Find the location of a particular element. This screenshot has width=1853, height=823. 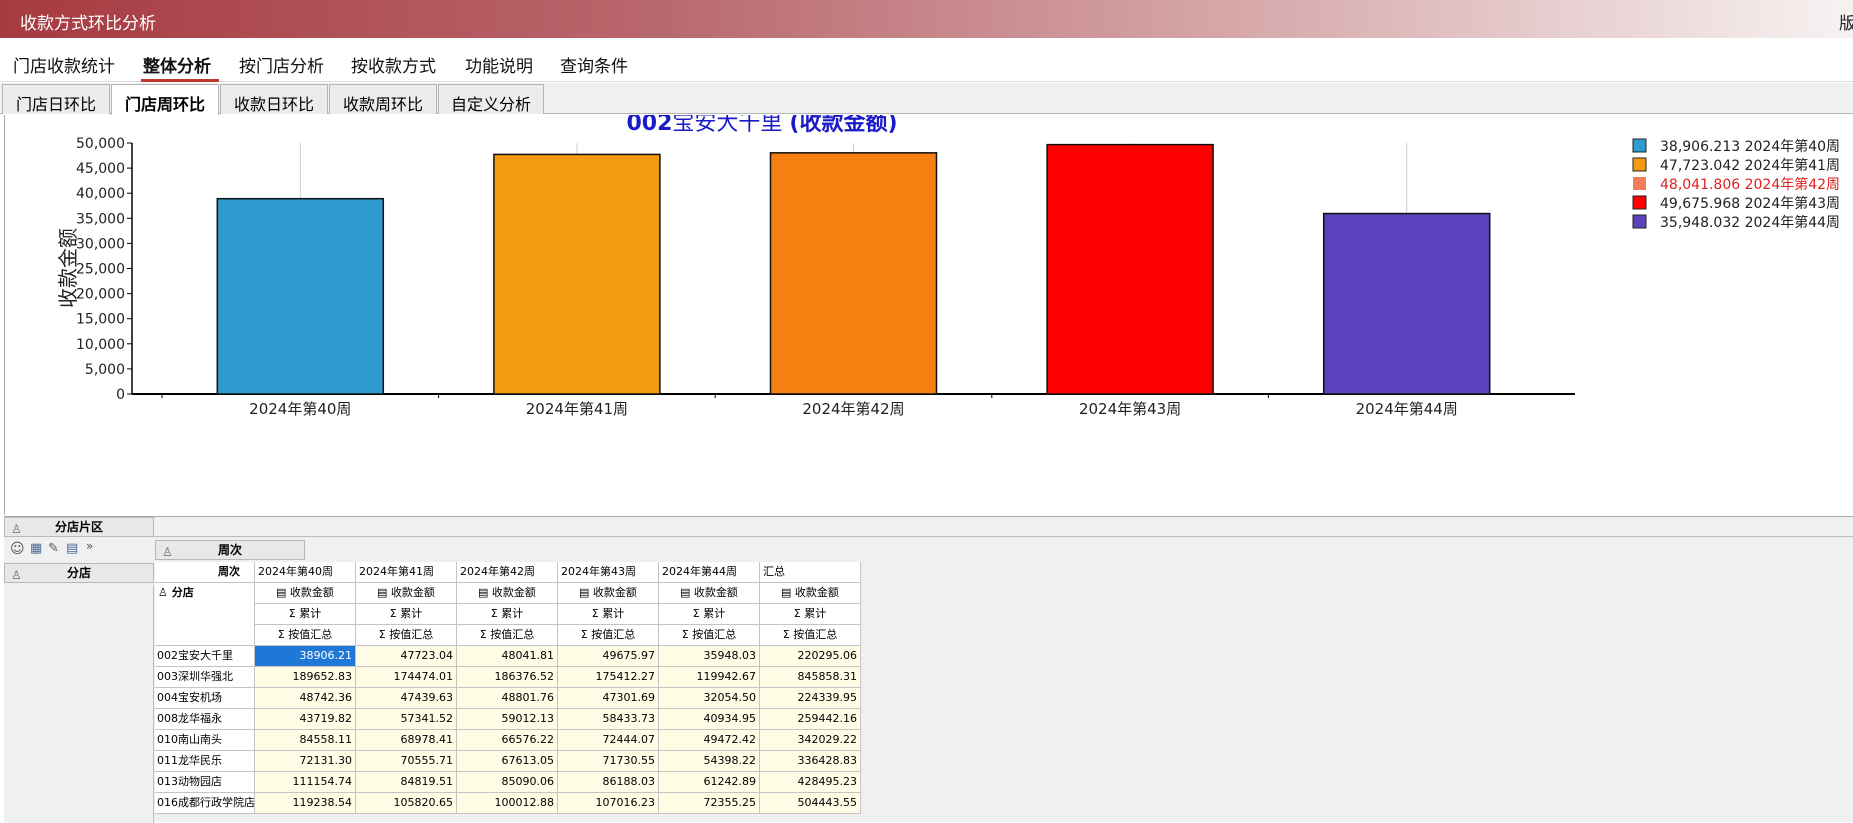

pivot-row-label: 011龙华民乐 is located at coordinates (205, 761).